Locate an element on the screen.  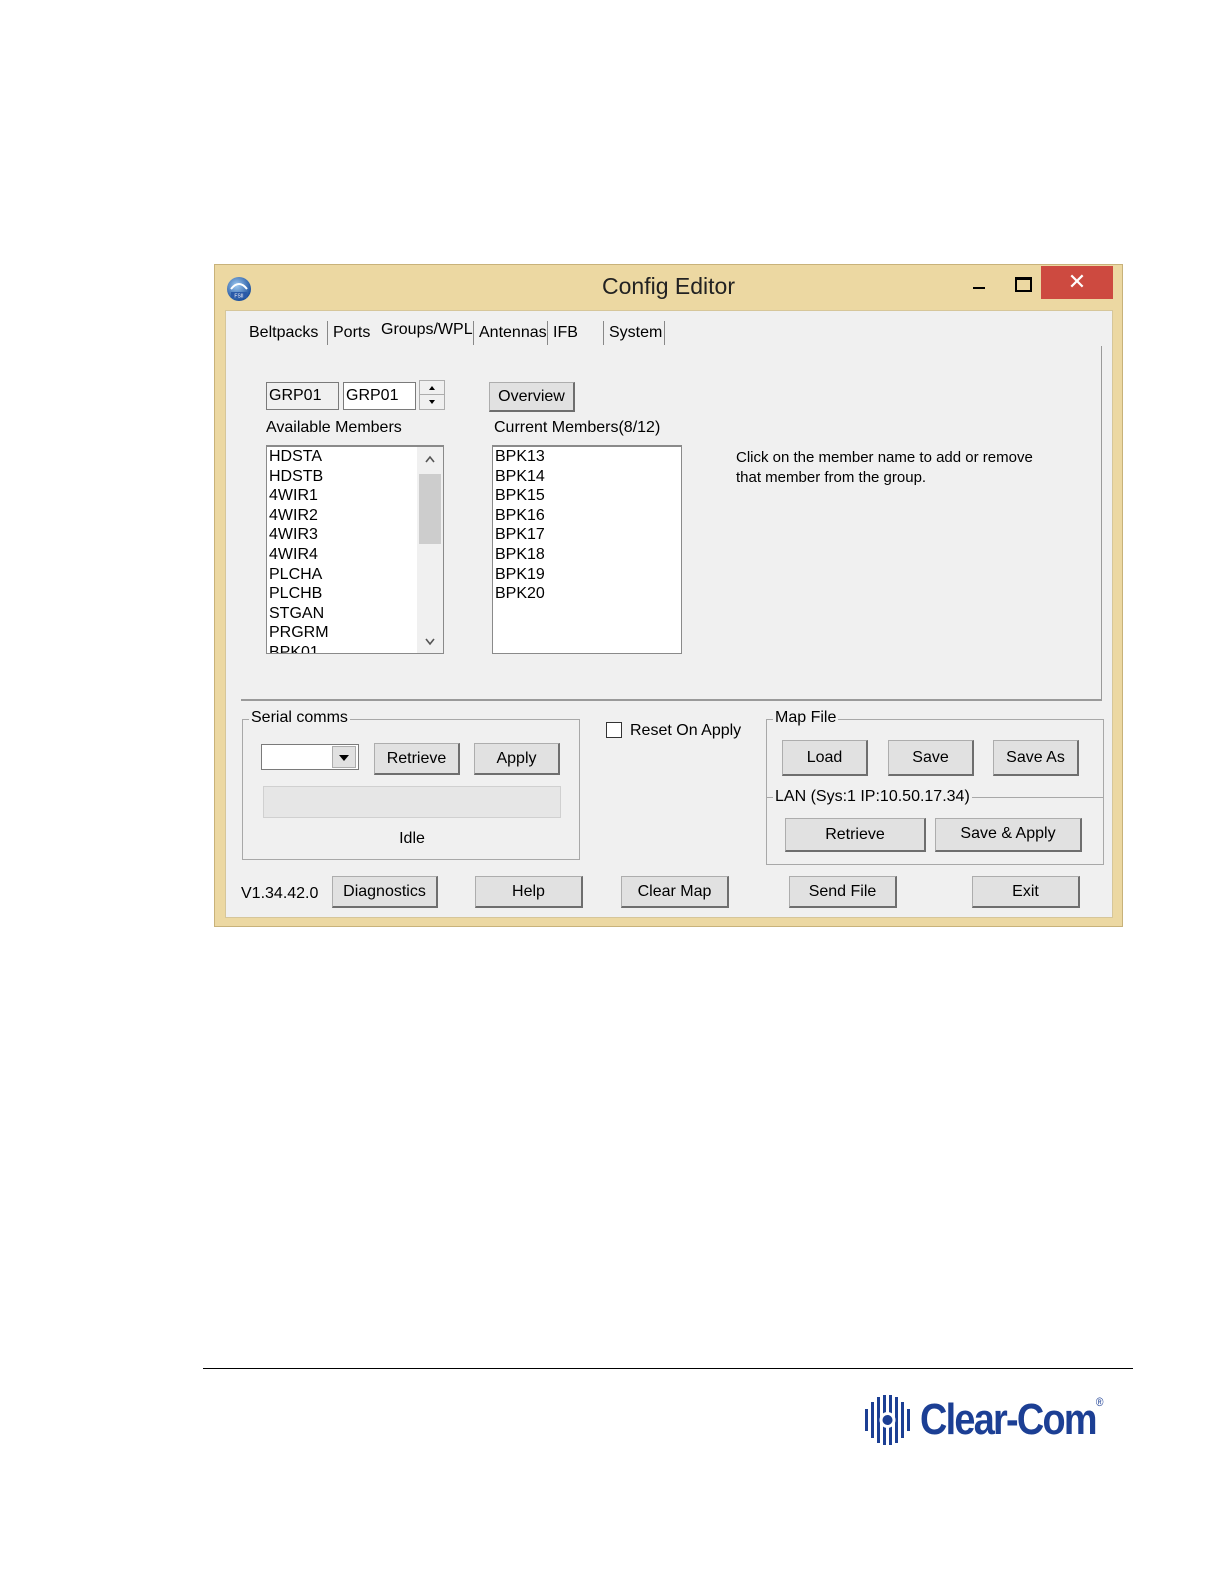
logo-registered-mark: ® is located at coordinates (1099, 1402).